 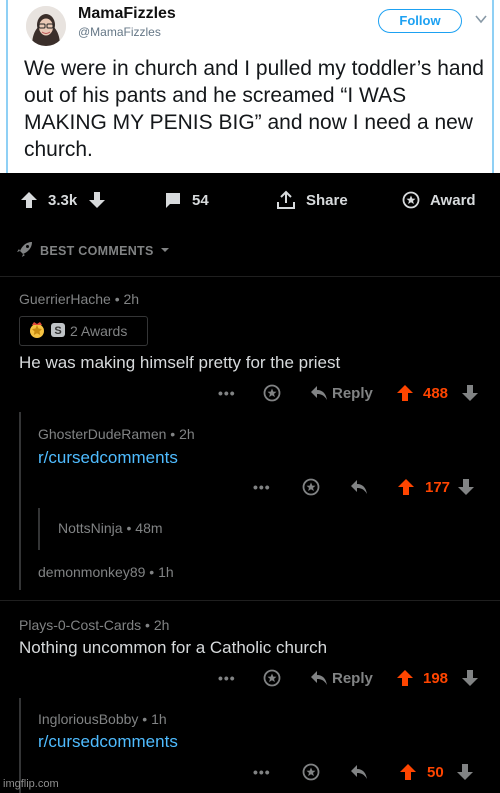 I want to click on comment-time: 48m, so click(x=149, y=528).